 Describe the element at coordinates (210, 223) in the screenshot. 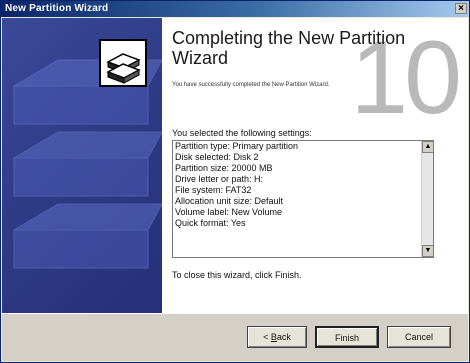

I see `settings-line: Quick format: Yes` at that location.